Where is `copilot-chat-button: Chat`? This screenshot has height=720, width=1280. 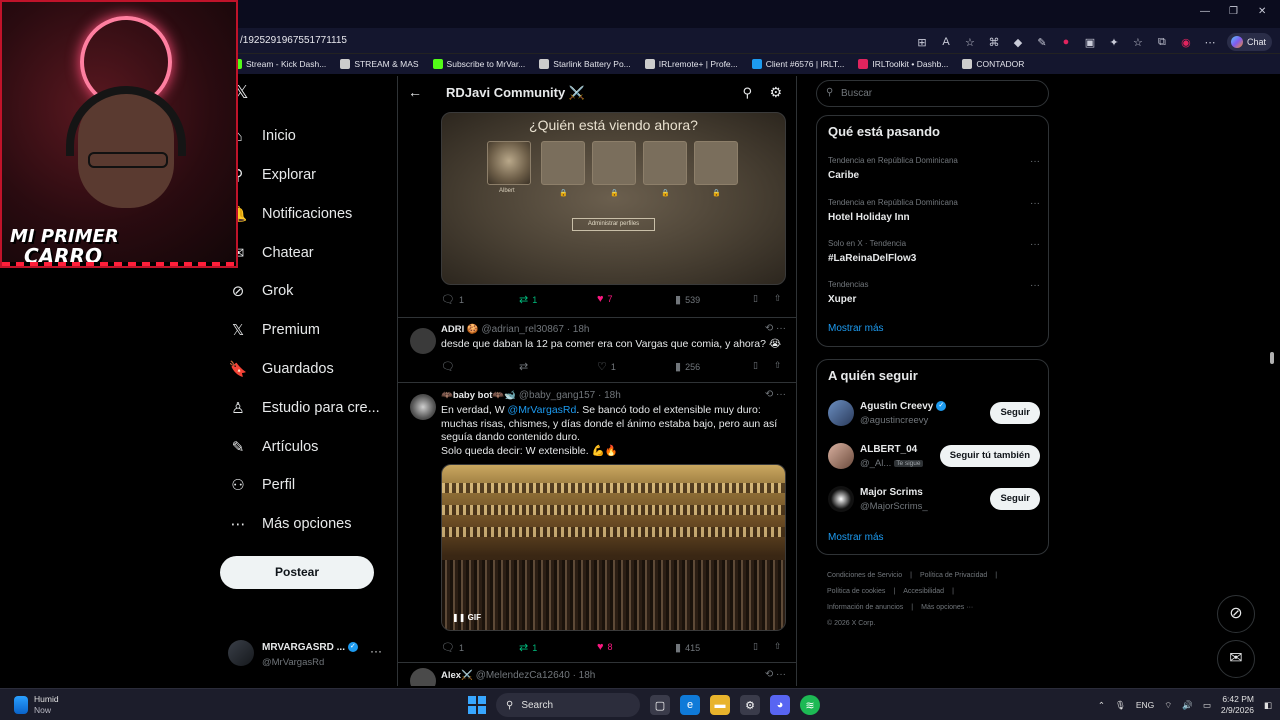 copilot-chat-button: Chat is located at coordinates (1249, 42).